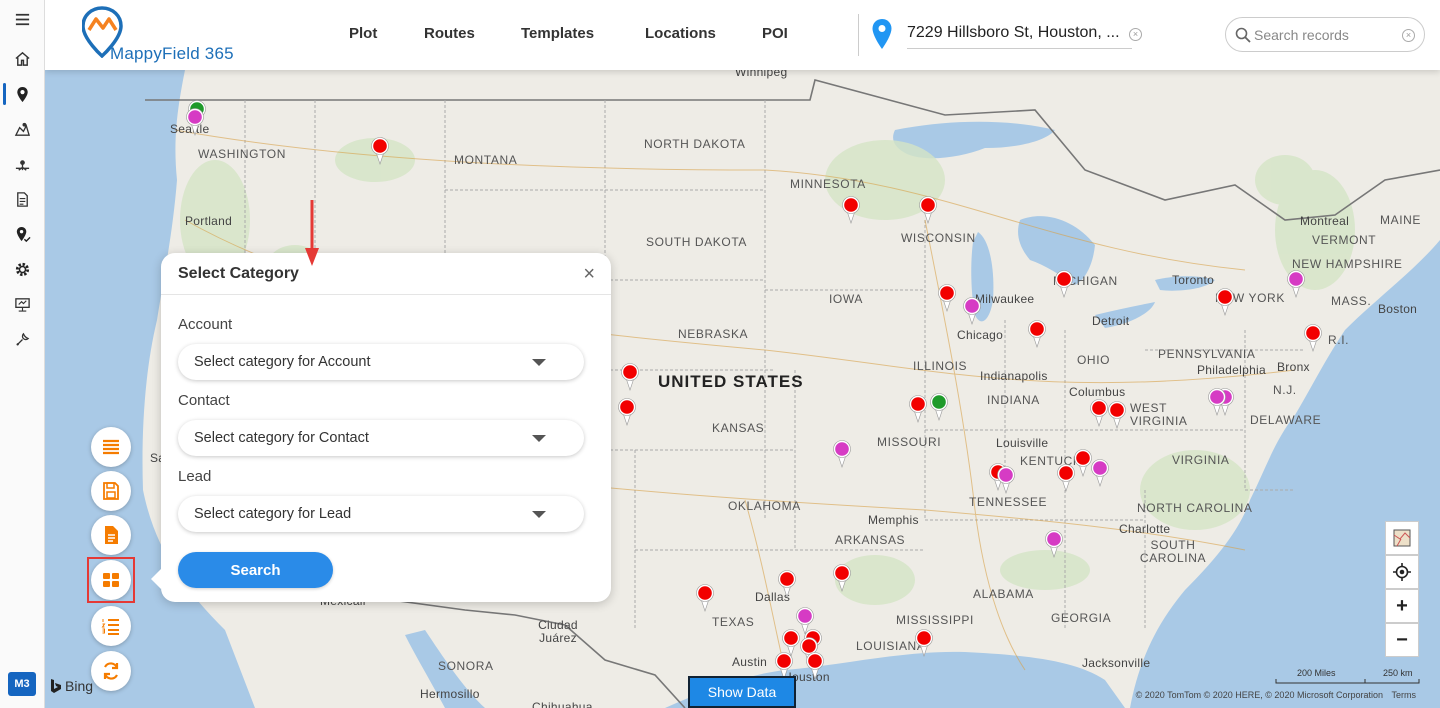 This screenshot has height=708, width=1440. Describe the element at coordinates (680, 33) in the screenshot. I see `nav-locations: Locations` at that location.